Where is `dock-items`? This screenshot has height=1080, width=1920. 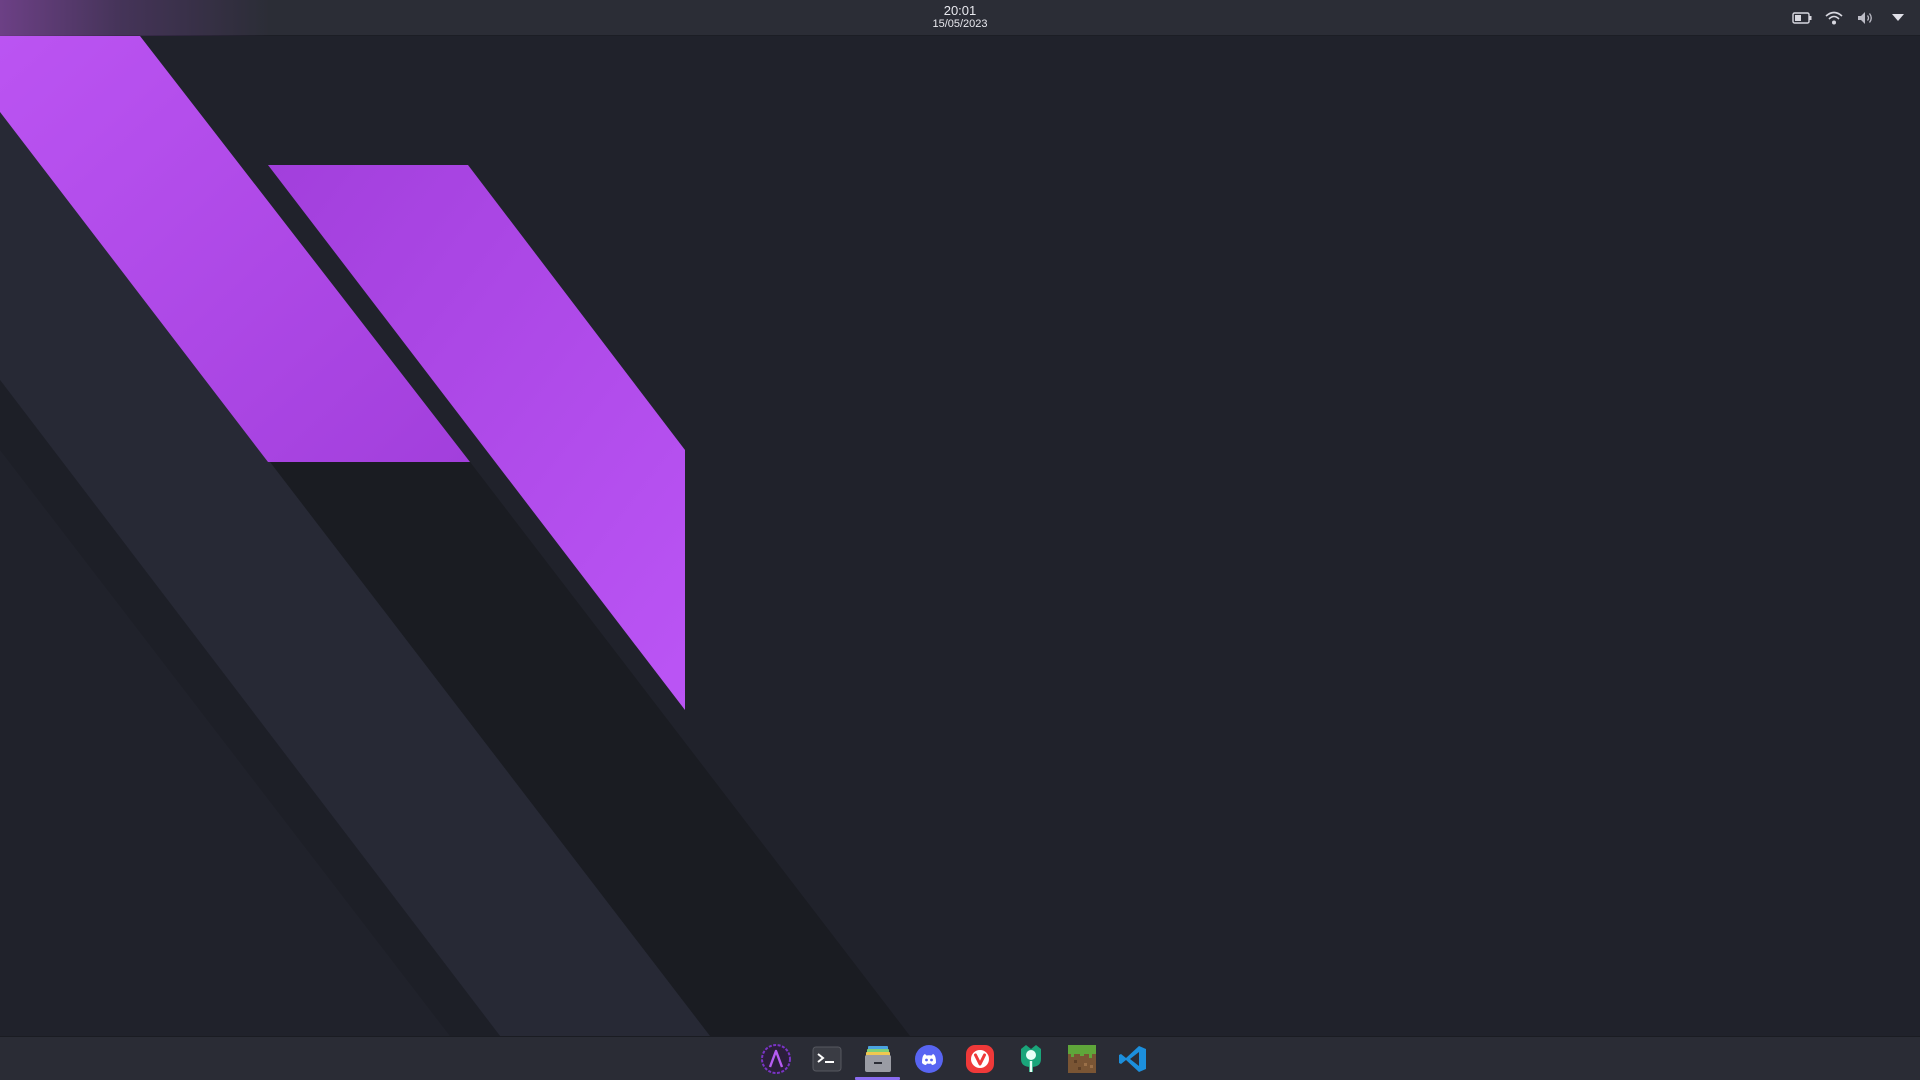 dock-items is located at coordinates (954, 1061).